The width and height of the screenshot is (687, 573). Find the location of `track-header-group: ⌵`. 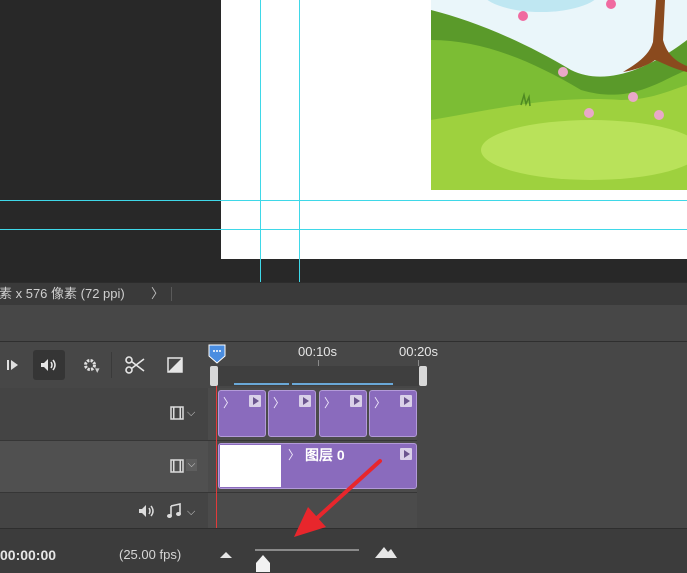

track-header-group: ⌵ is located at coordinates (104, 414).